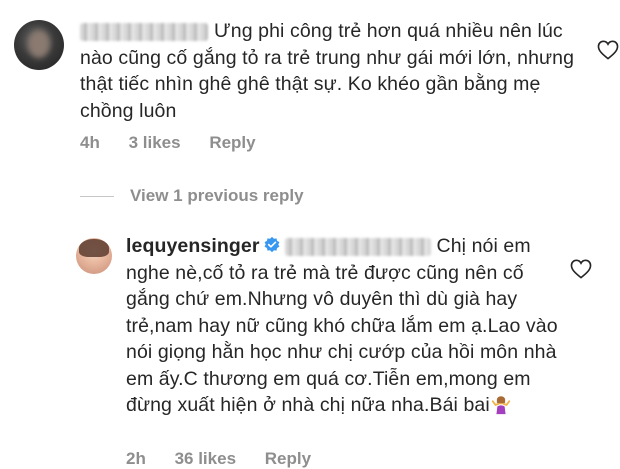 This screenshot has width=620, height=469. I want to click on blurred-username, so click(144, 31).